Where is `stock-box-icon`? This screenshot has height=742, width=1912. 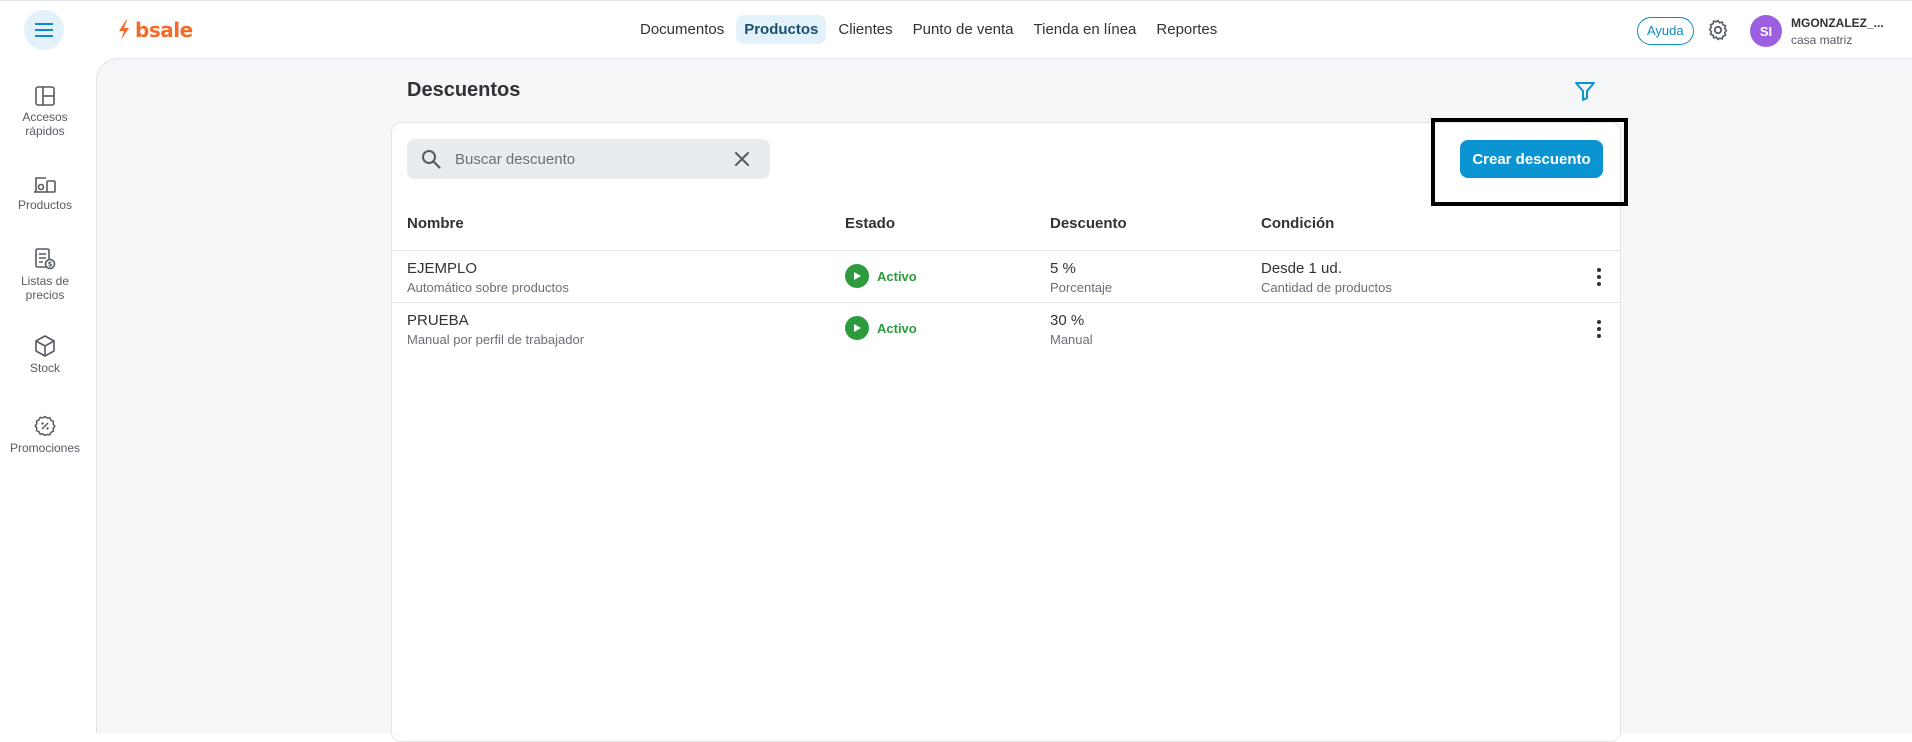 stock-box-icon is located at coordinates (45, 346).